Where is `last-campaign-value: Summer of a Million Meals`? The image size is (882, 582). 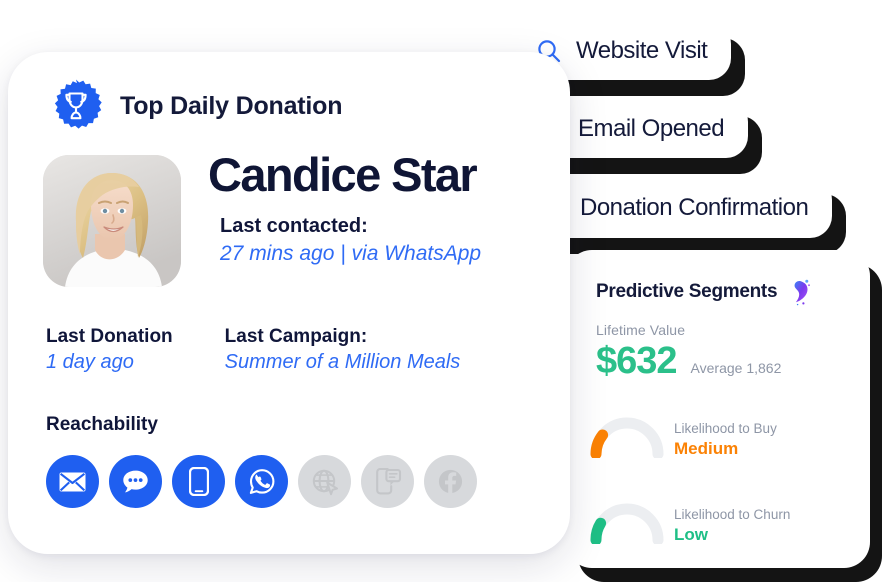 last-campaign-value: Summer of a Million Meals is located at coordinates (342, 362).